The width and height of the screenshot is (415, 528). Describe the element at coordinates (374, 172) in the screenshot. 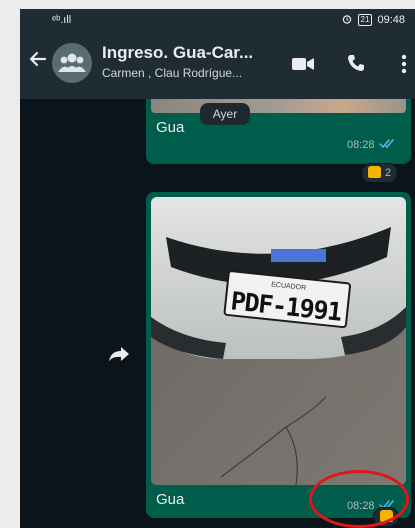

I see `thumbs-up-icon` at that location.